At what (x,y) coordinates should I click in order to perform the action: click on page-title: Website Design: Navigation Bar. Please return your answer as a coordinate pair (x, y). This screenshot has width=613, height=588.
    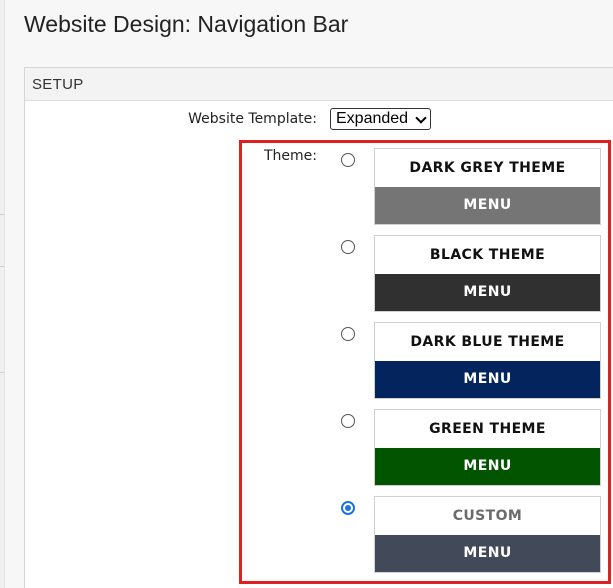
    Looking at the image, I should click on (186, 24).